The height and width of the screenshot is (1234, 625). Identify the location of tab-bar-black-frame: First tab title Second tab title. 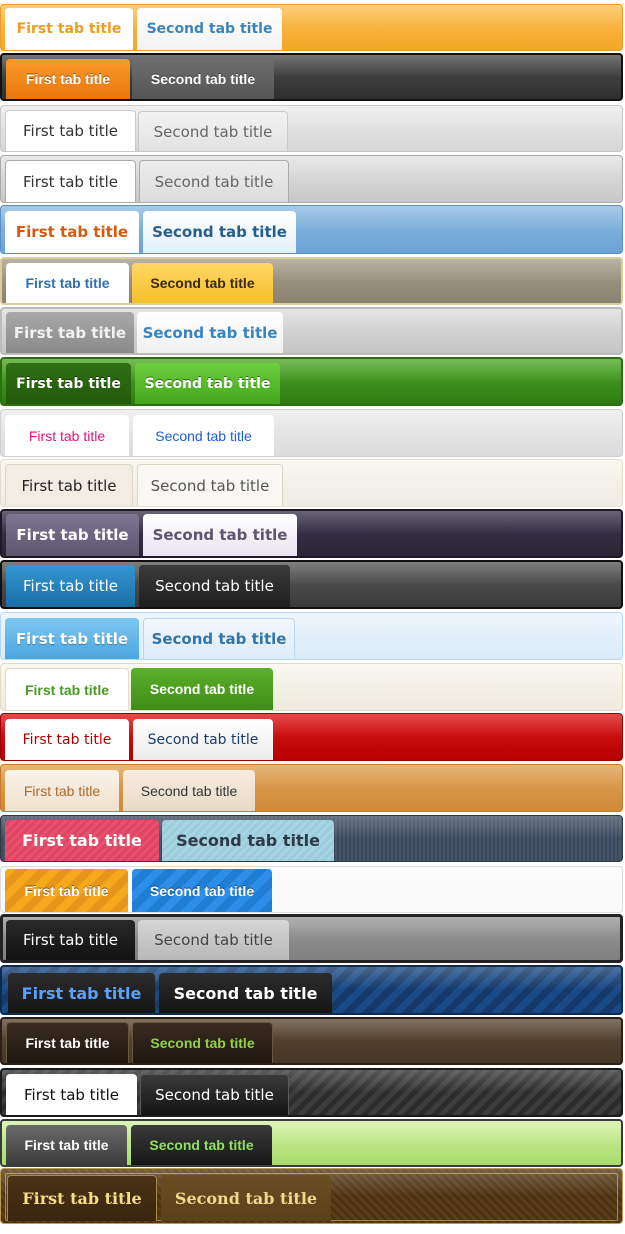
(311, 938).